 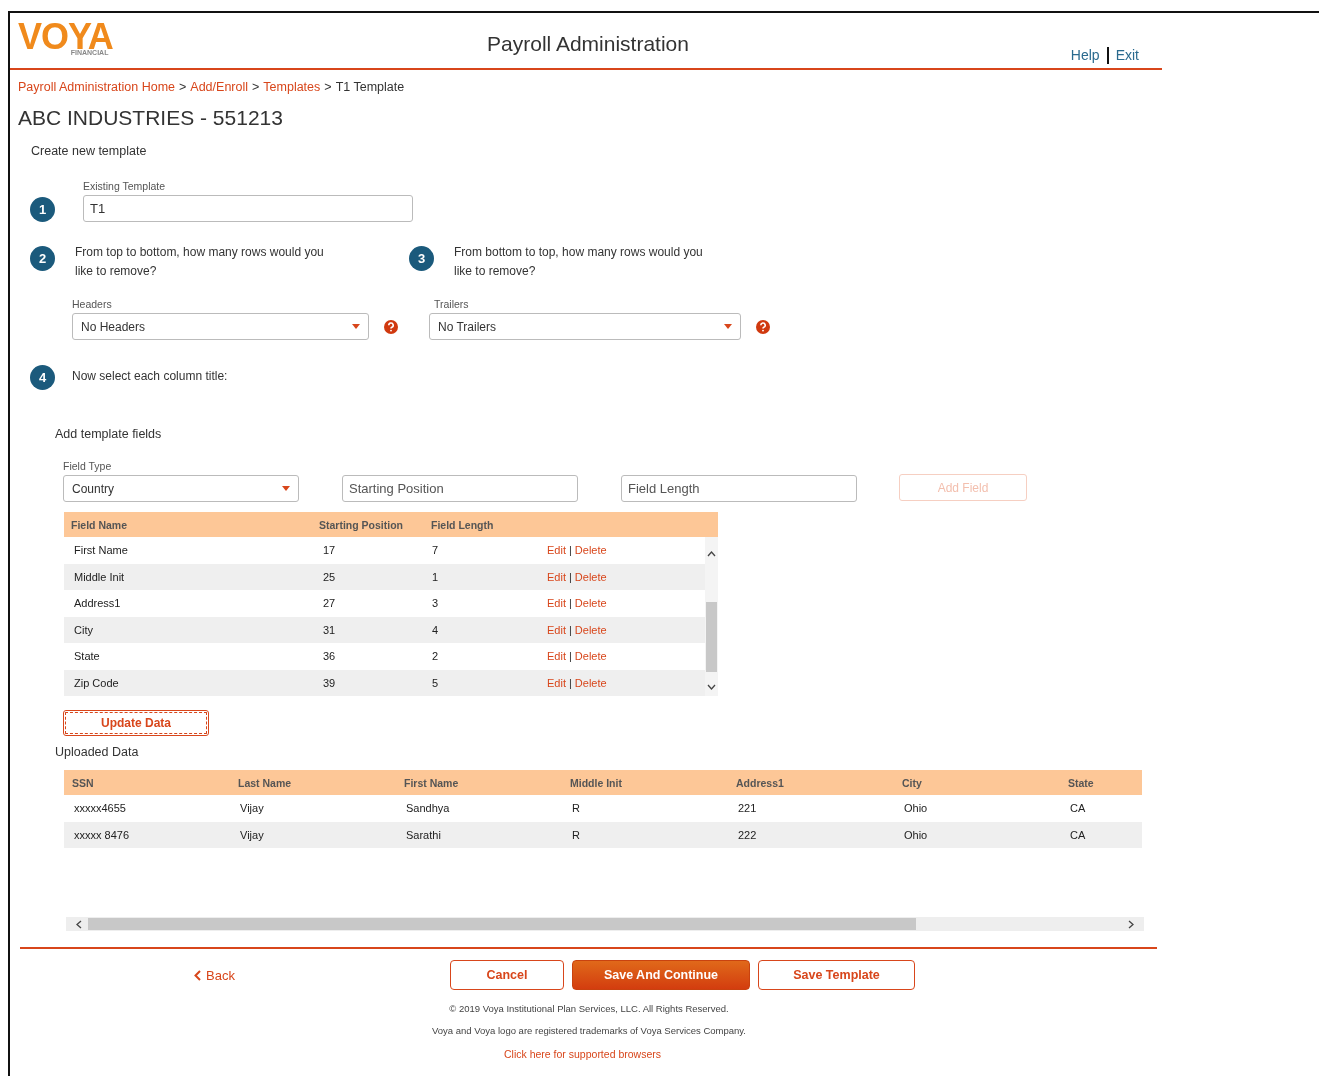 I want to click on table-cell-text: 27, so click(x=329, y=603).